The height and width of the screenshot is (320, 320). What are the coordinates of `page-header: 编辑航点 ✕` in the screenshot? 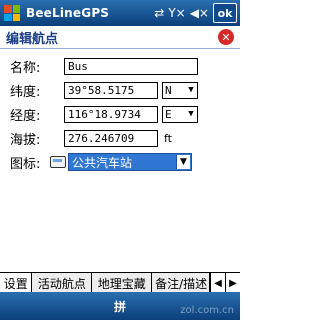 It's located at (120, 37).